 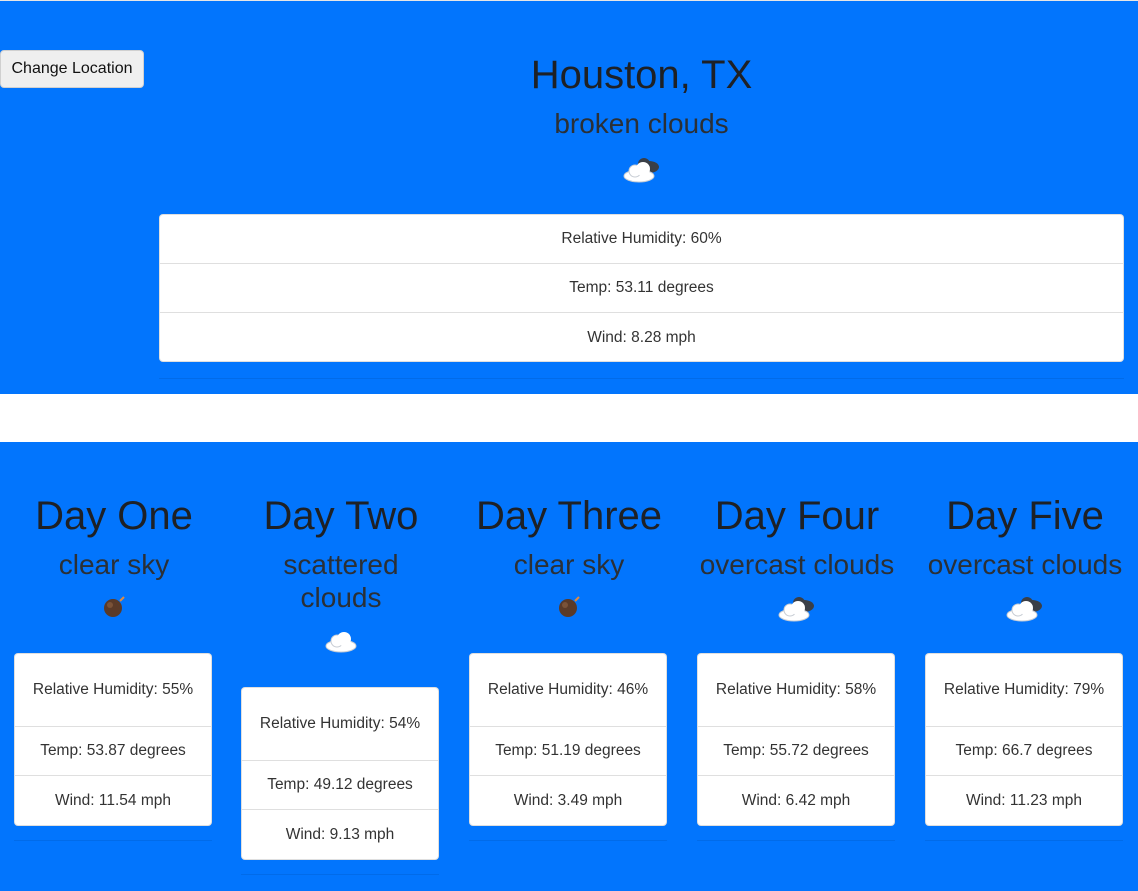 What do you see at coordinates (72, 69) in the screenshot?
I see `change-location-button: Change Location` at bounding box center [72, 69].